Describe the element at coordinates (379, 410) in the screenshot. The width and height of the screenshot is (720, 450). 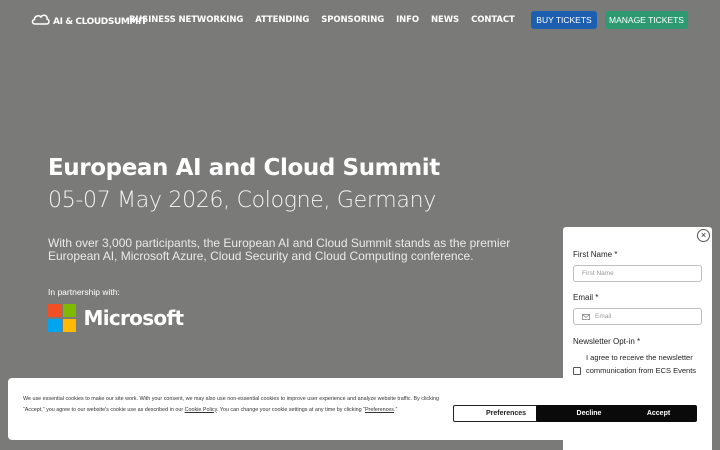
I see `preferences-link: Preferences` at that location.